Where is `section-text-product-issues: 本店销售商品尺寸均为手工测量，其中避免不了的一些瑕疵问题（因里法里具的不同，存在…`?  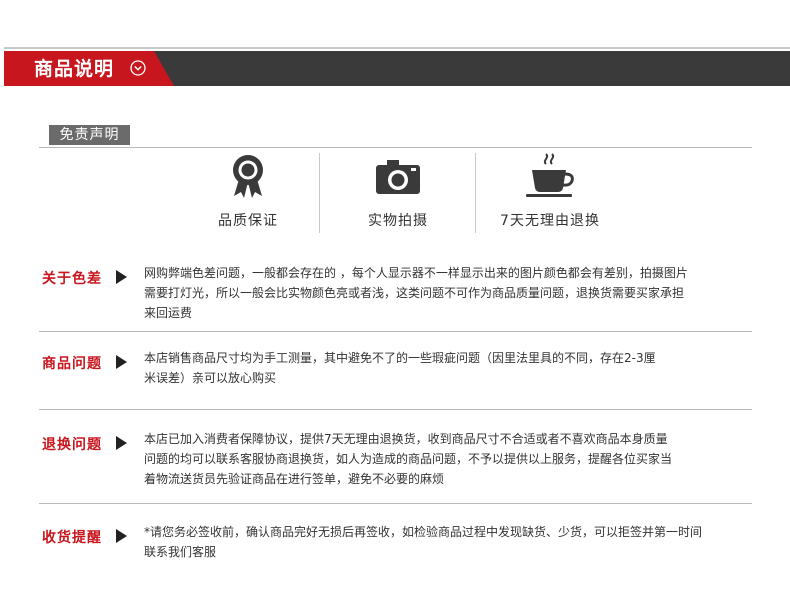
section-text-product-issues: 本店销售商品尺寸均为手工测量，其中避免不了的一些瑕疵问题（因里法里具的不同，存在… is located at coordinates (400, 368).